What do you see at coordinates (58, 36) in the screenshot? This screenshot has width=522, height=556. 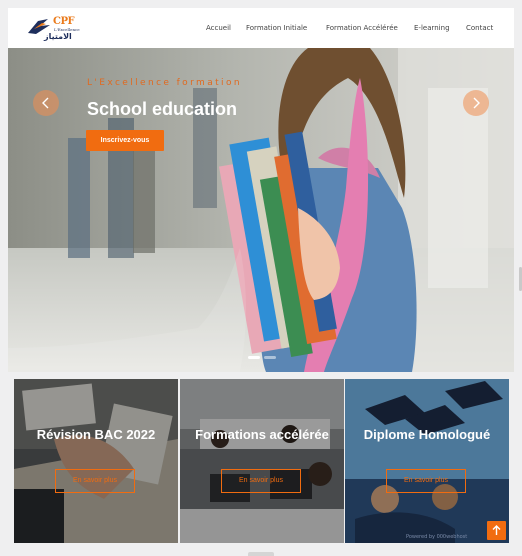 I see `logo-arabic: الامتياز` at bounding box center [58, 36].